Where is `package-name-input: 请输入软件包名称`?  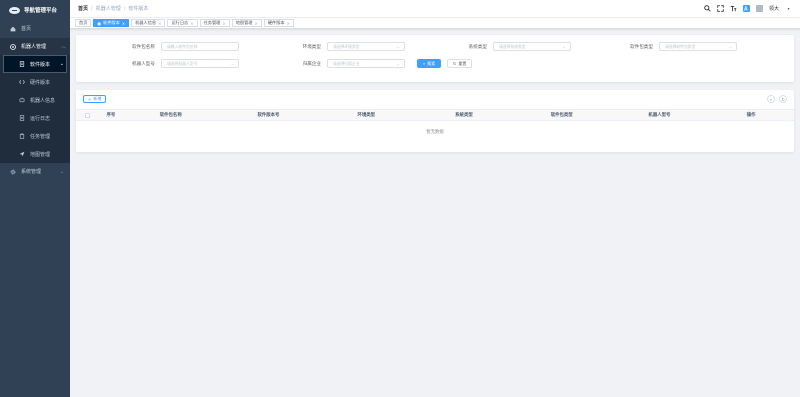
package-name-input: 请输入软件包名称 is located at coordinates (200, 46).